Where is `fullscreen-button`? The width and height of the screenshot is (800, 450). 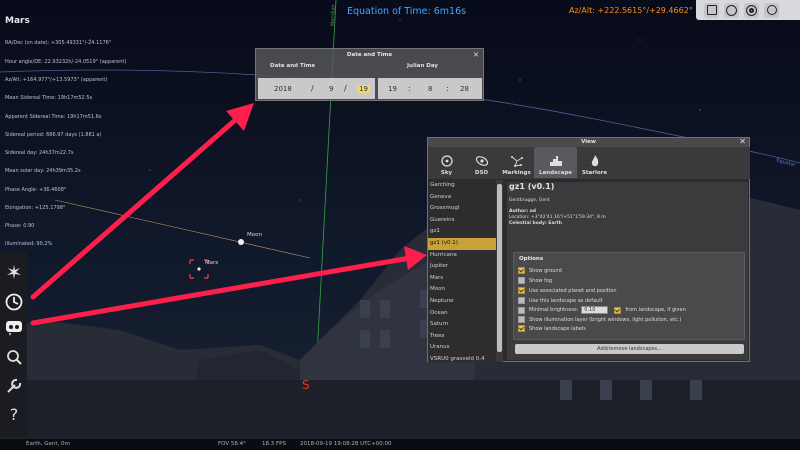
fullscreen-button is located at coordinates (711, 10).